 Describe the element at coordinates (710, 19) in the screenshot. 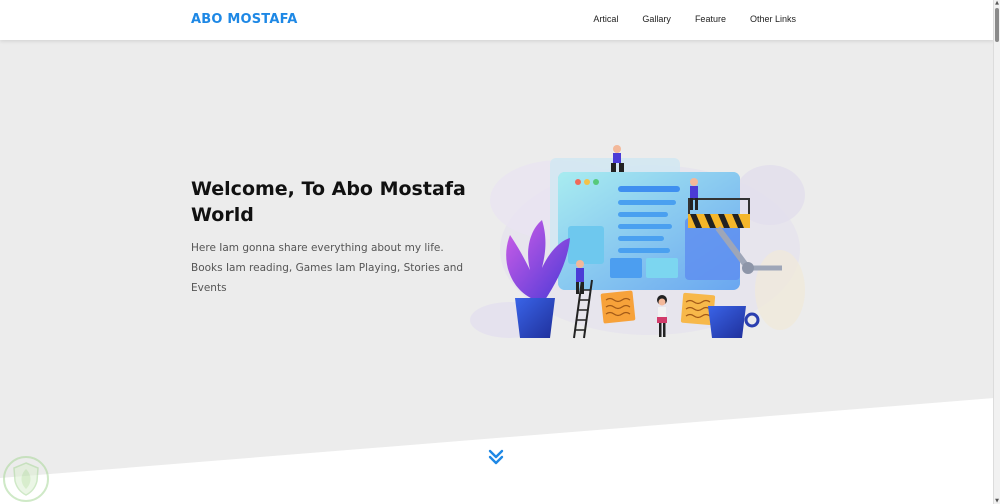

I see `nav-link-feature: Feature` at that location.